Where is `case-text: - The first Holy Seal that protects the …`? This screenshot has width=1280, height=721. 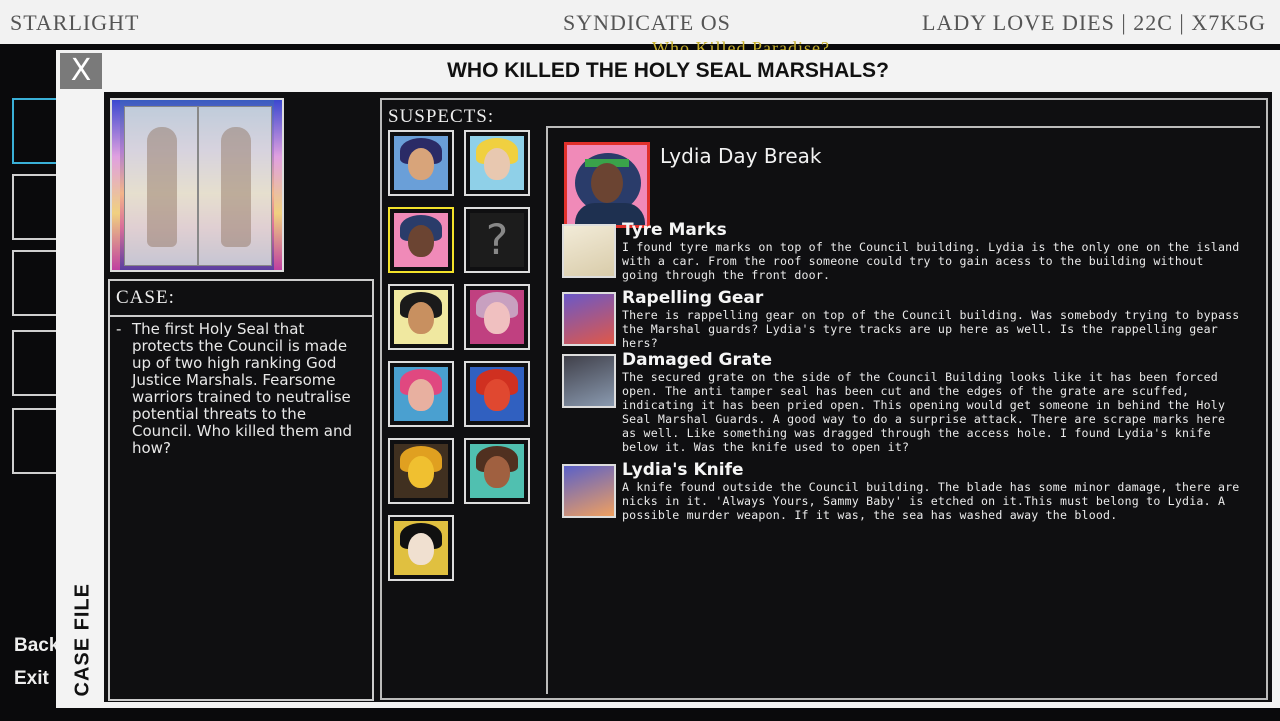
case-text: - The first Holy Seal that protects the … is located at coordinates (241, 389).